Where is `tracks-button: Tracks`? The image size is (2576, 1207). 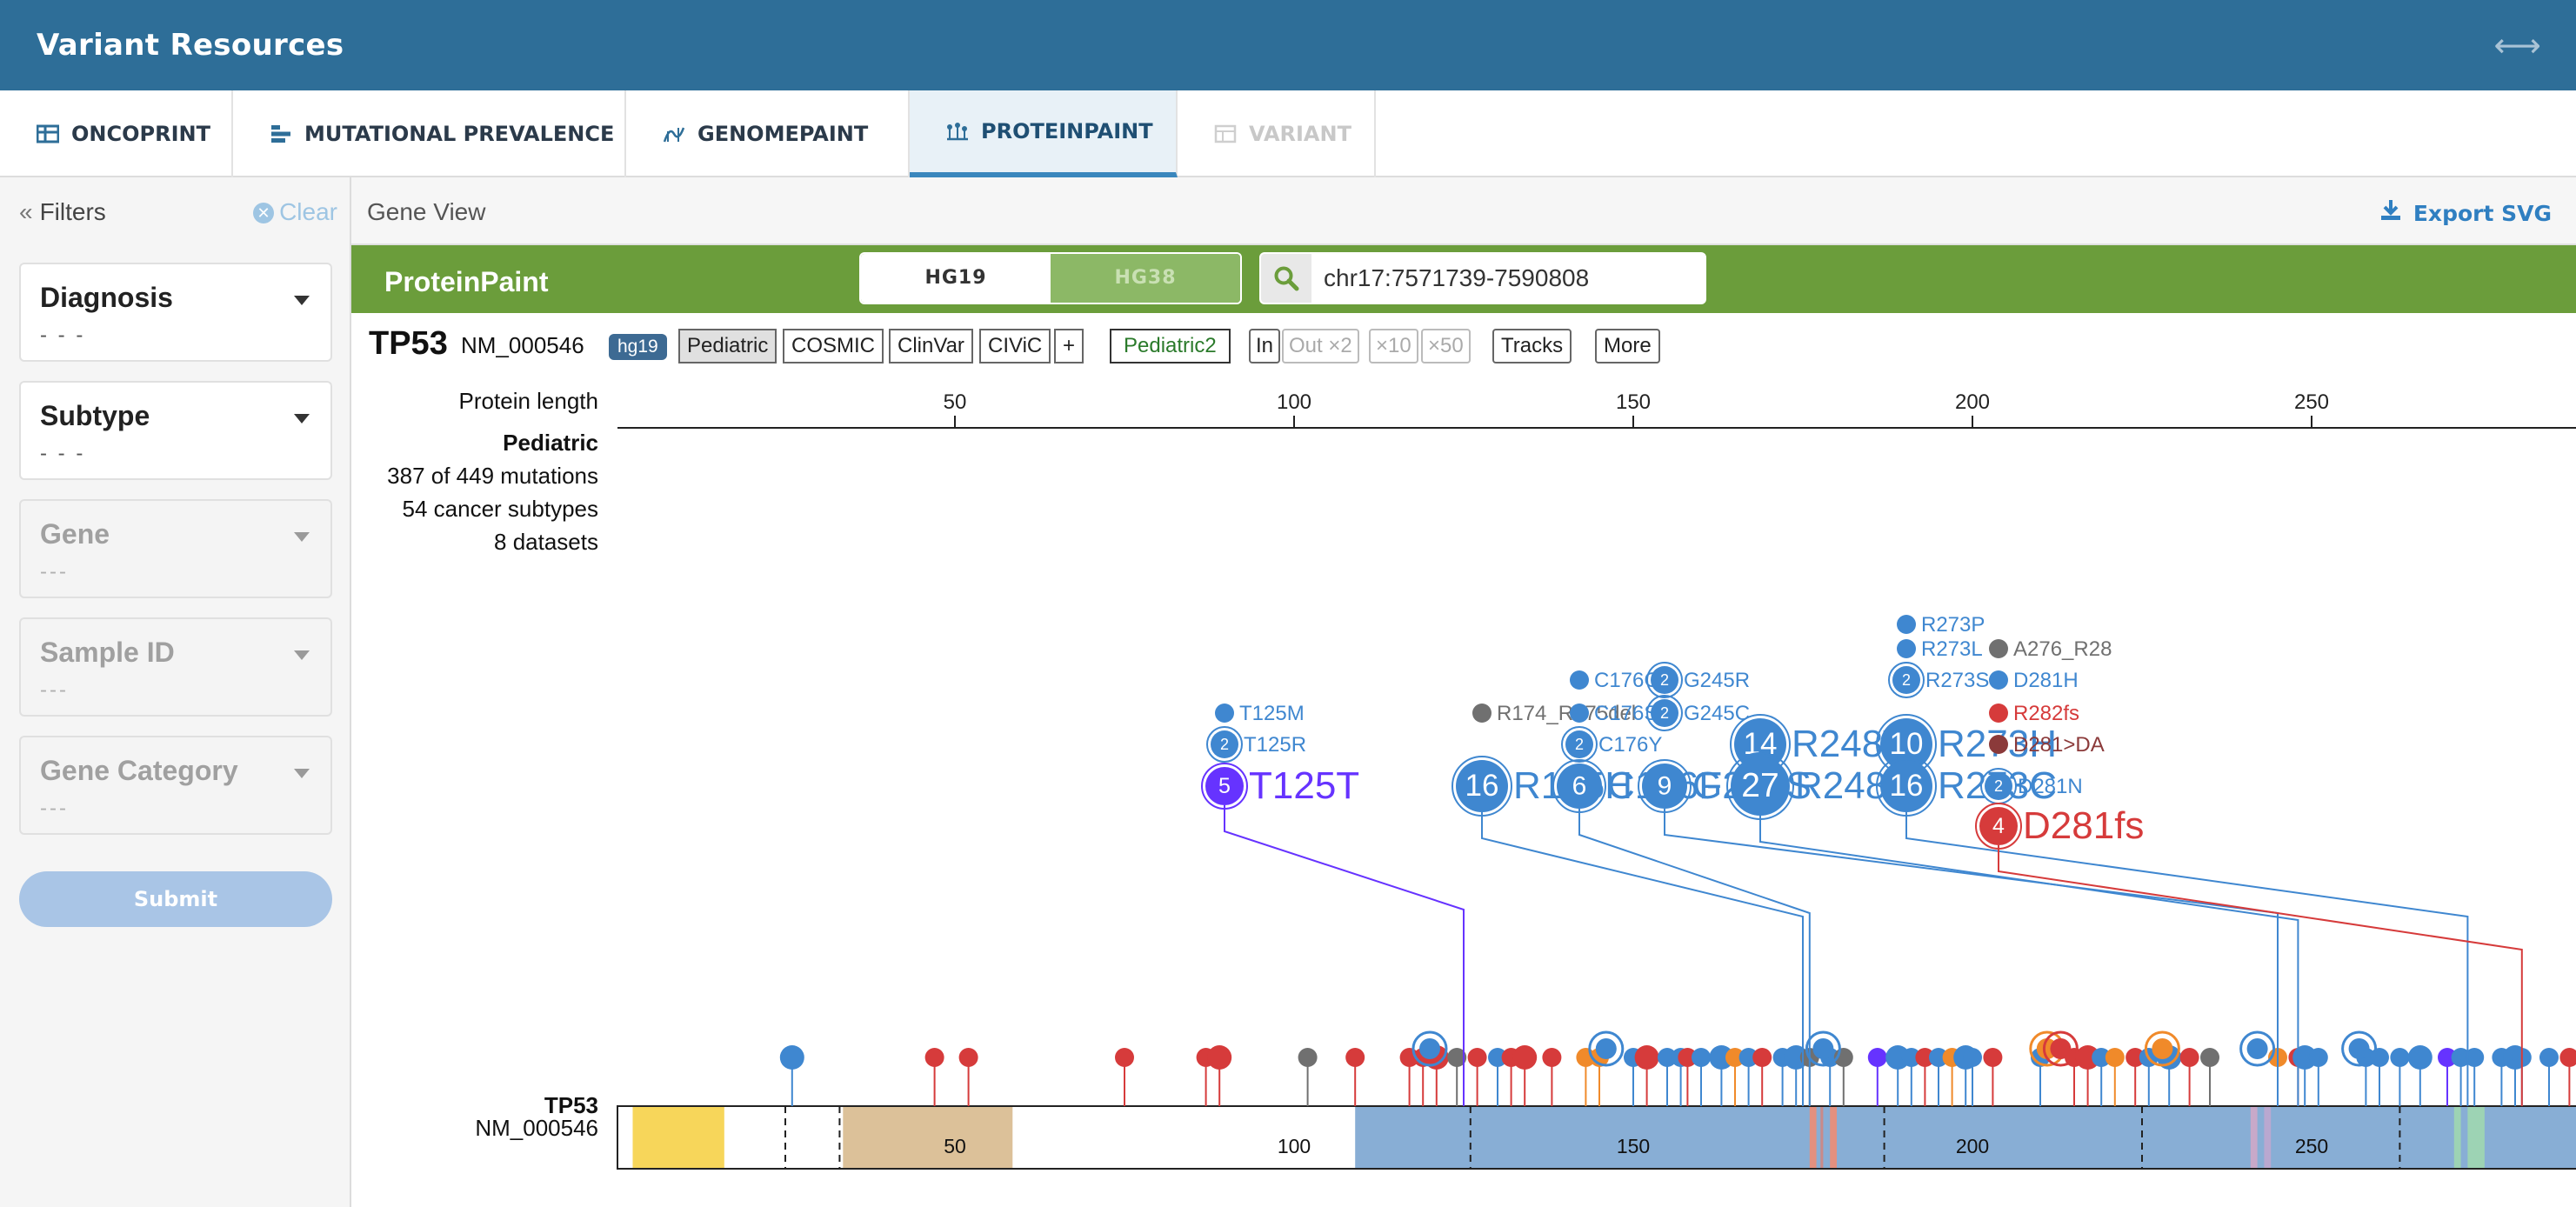 tracks-button: Tracks is located at coordinates (1532, 346).